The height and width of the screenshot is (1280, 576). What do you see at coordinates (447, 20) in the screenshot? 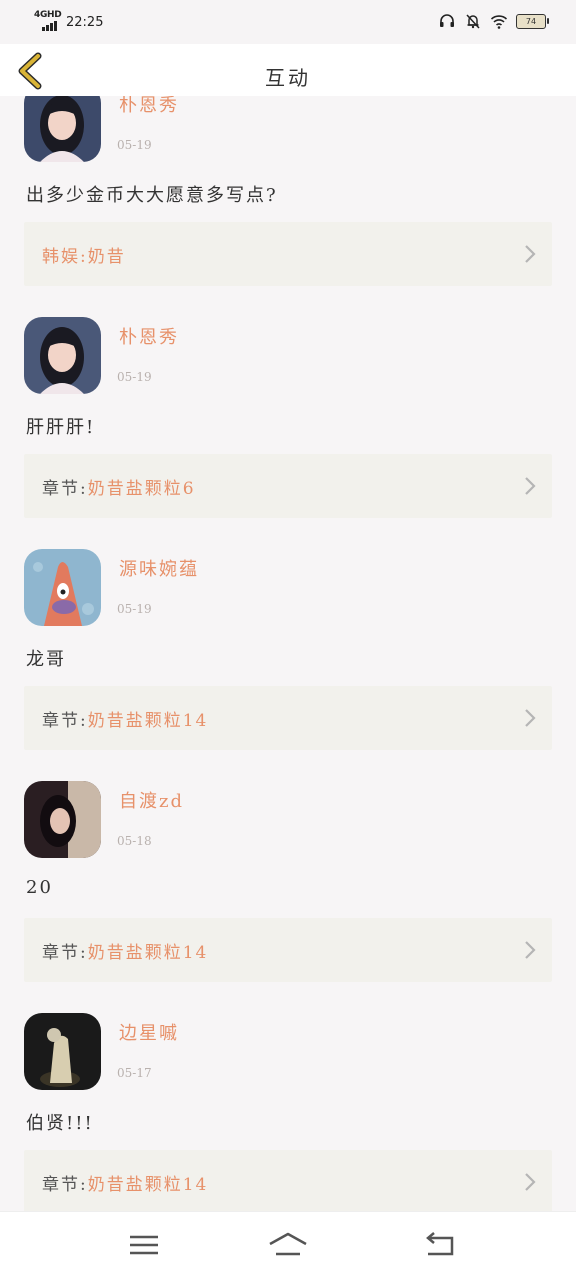
I see `headphones-icon` at bounding box center [447, 20].